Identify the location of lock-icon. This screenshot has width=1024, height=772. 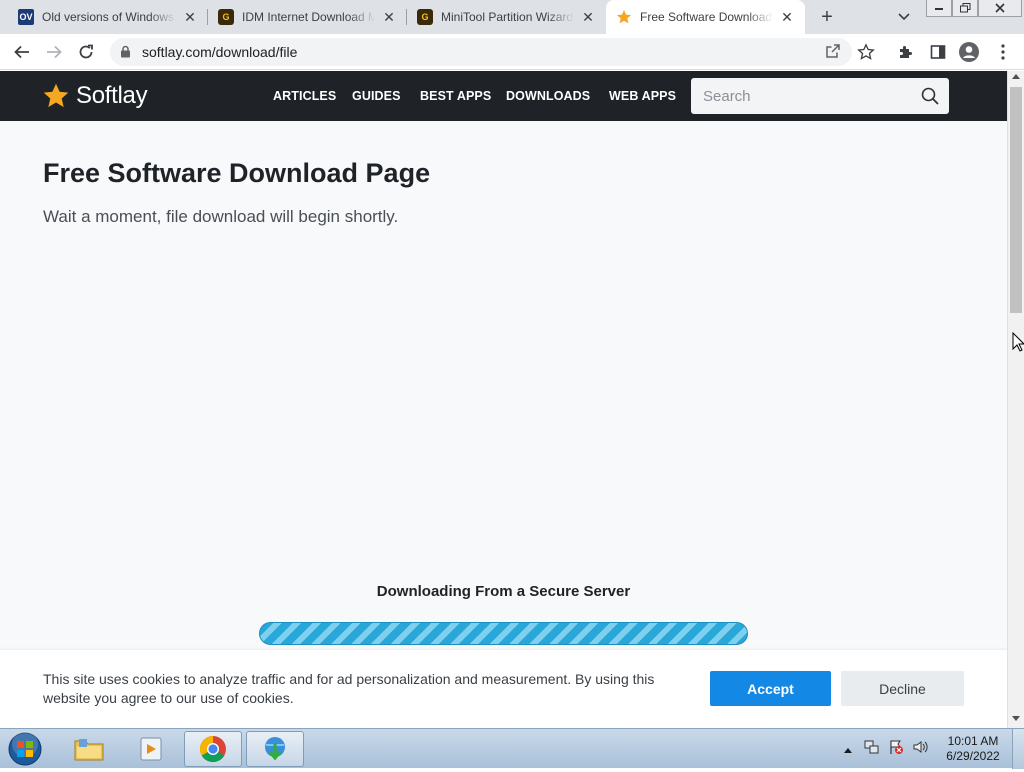
(125, 54).